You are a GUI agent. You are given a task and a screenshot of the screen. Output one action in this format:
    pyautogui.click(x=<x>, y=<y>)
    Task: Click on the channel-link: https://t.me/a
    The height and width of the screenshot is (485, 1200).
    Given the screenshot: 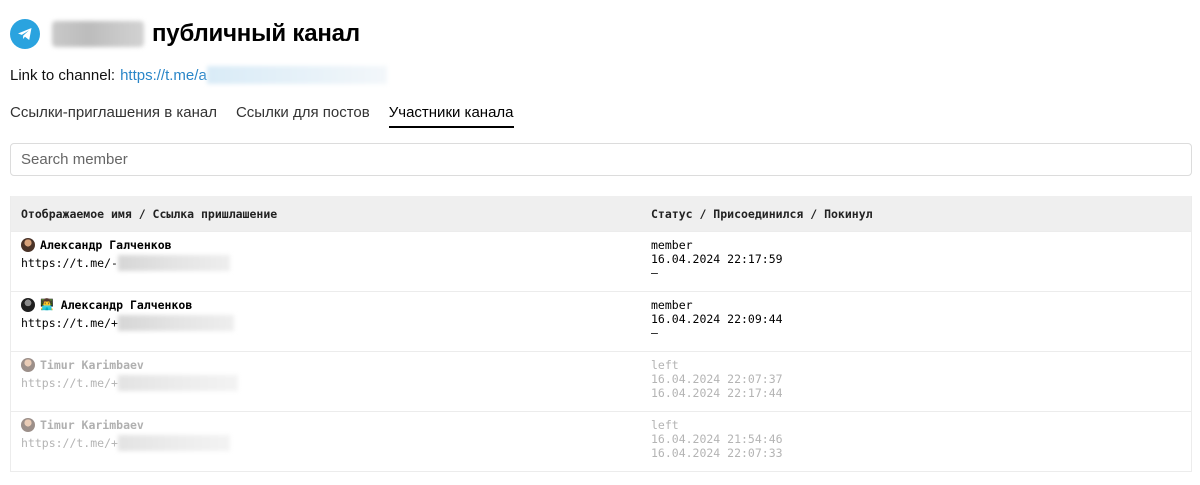 What is the action you would take?
    pyautogui.click(x=163, y=75)
    